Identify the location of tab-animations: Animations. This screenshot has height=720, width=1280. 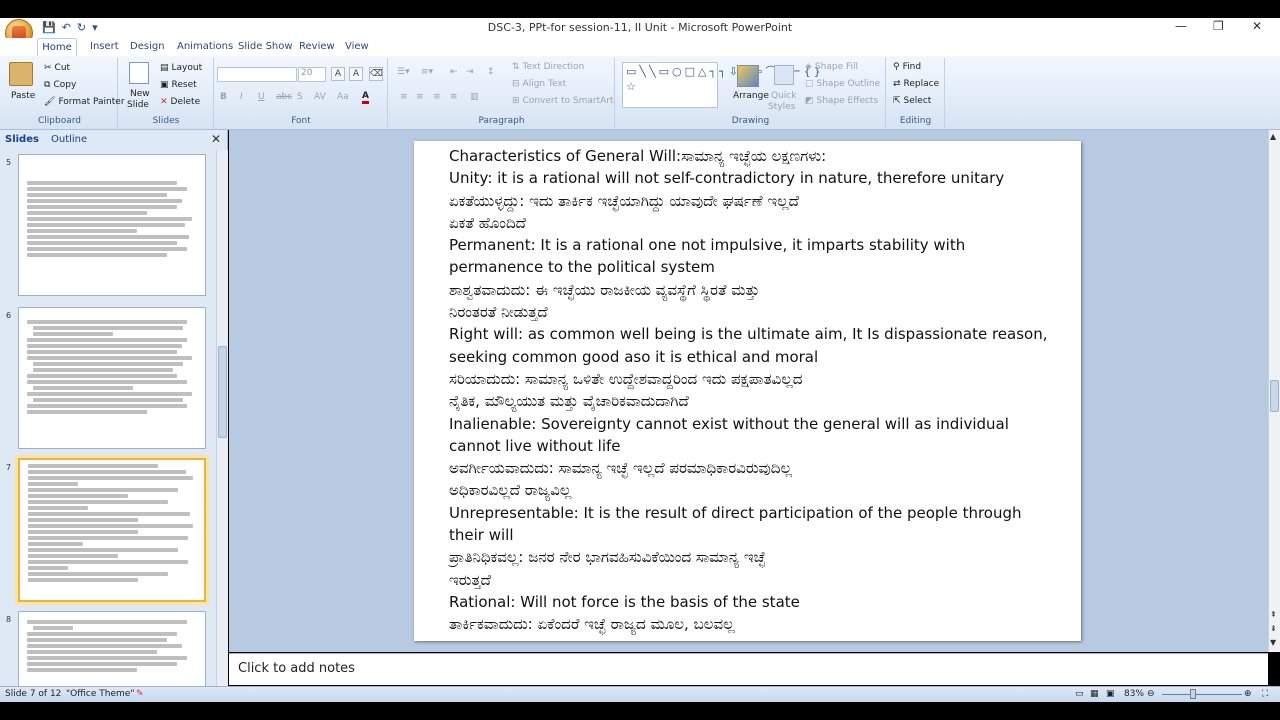
(205, 46).